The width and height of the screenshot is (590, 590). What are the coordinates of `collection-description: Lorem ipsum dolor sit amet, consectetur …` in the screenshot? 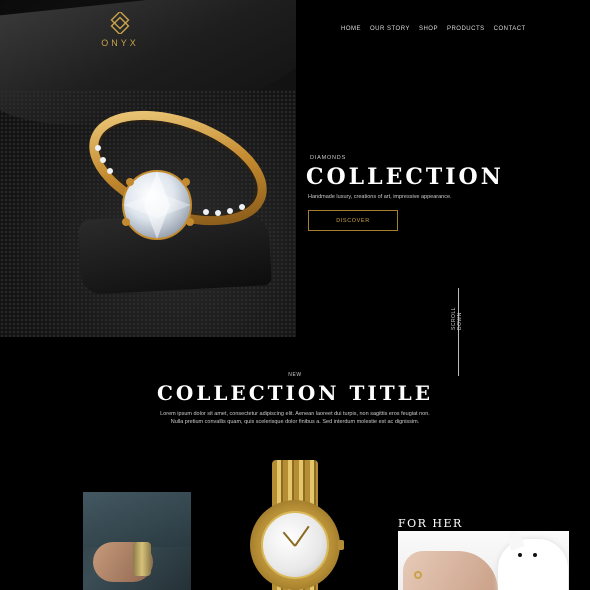 It's located at (295, 418).